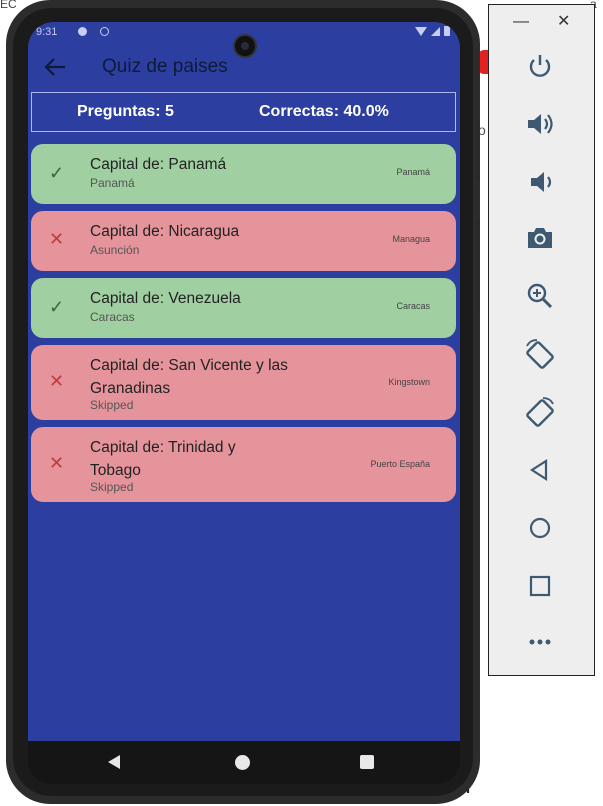  Describe the element at coordinates (563, 21) in the screenshot. I see `close-window-icon: ✕` at that location.